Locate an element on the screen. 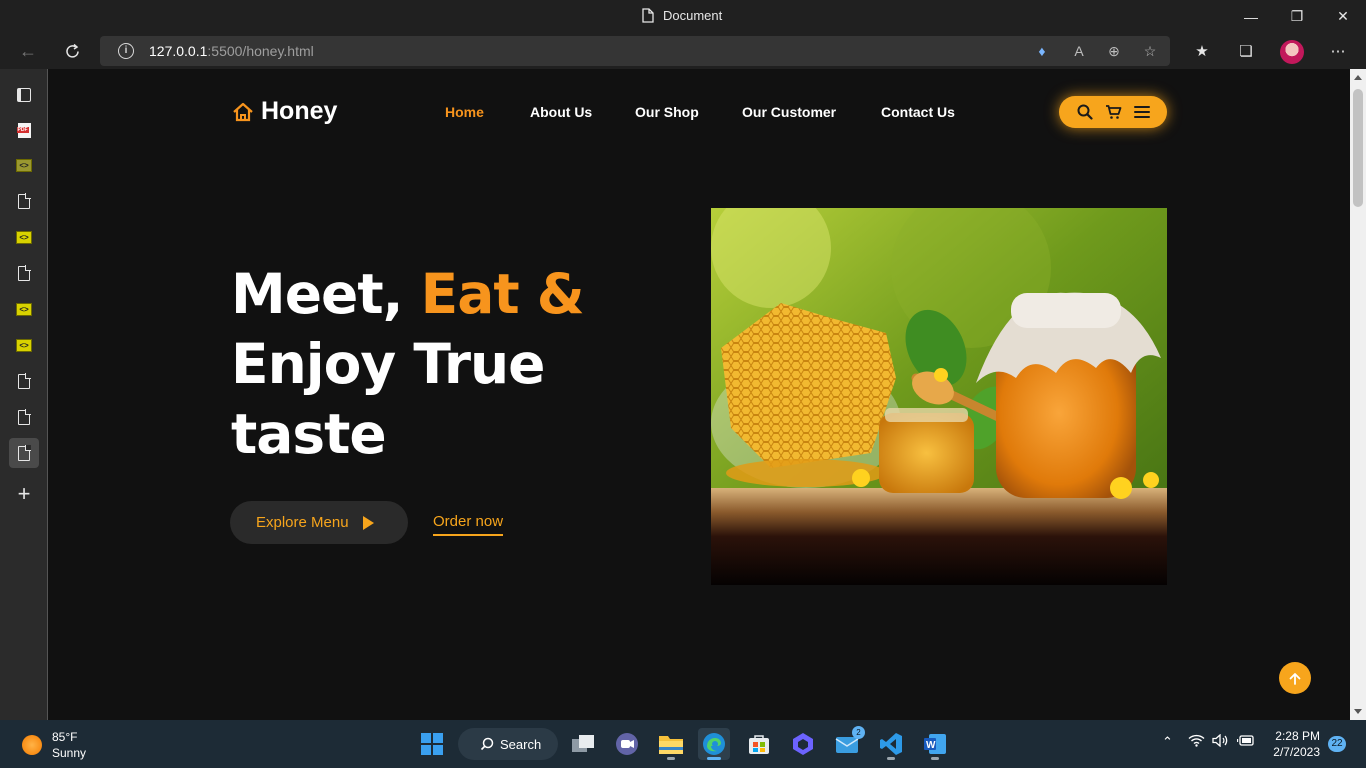  system-clock: 2:28 PM 2/7/2023 is located at coordinates (1294, 744).